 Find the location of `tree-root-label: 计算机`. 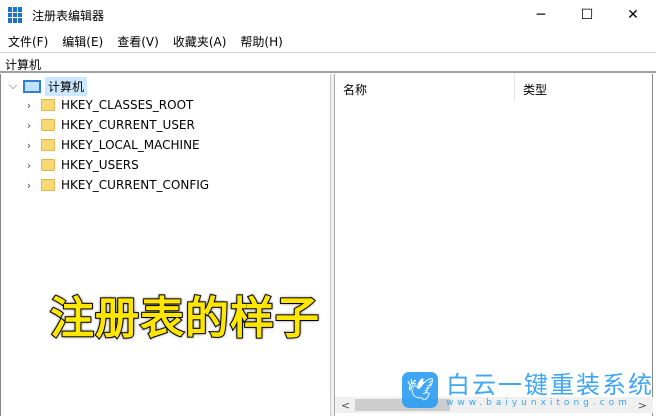

tree-root-label: 计算机 is located at coordinates (66, 86).